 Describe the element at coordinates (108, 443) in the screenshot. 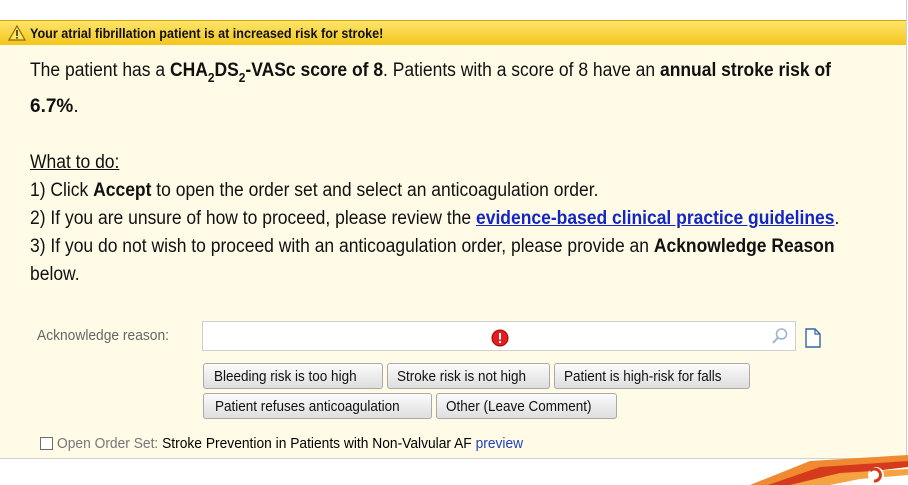

I see `open-order-set-label: Open Order Set:` at that location.